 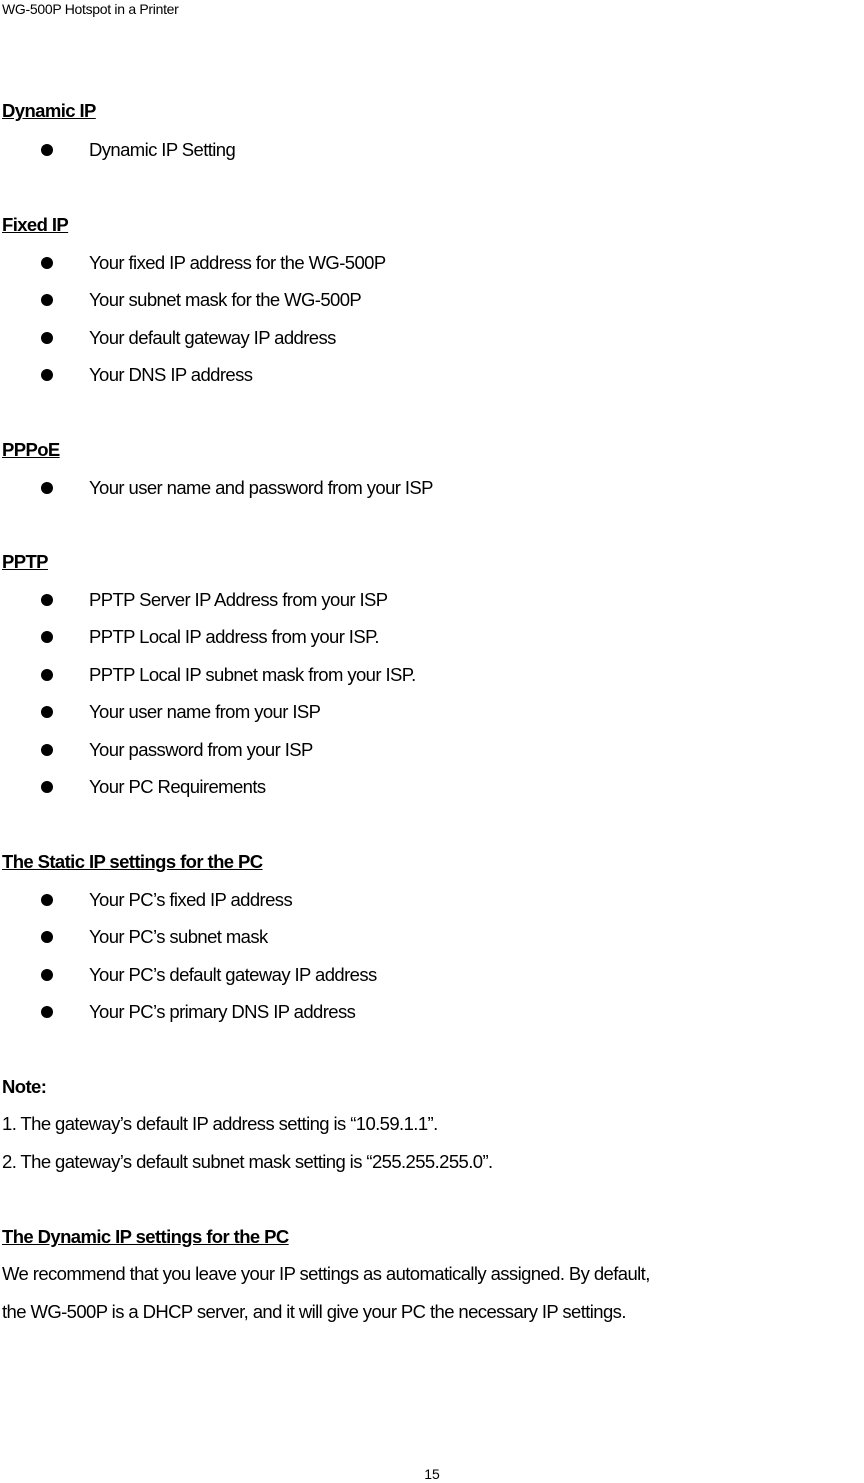 What do you see at coordinates (132, 861) in the screenshot?
I see `heading-static-ip-pc: The Static IP settings for the PC` at bounding box center [132, 861].